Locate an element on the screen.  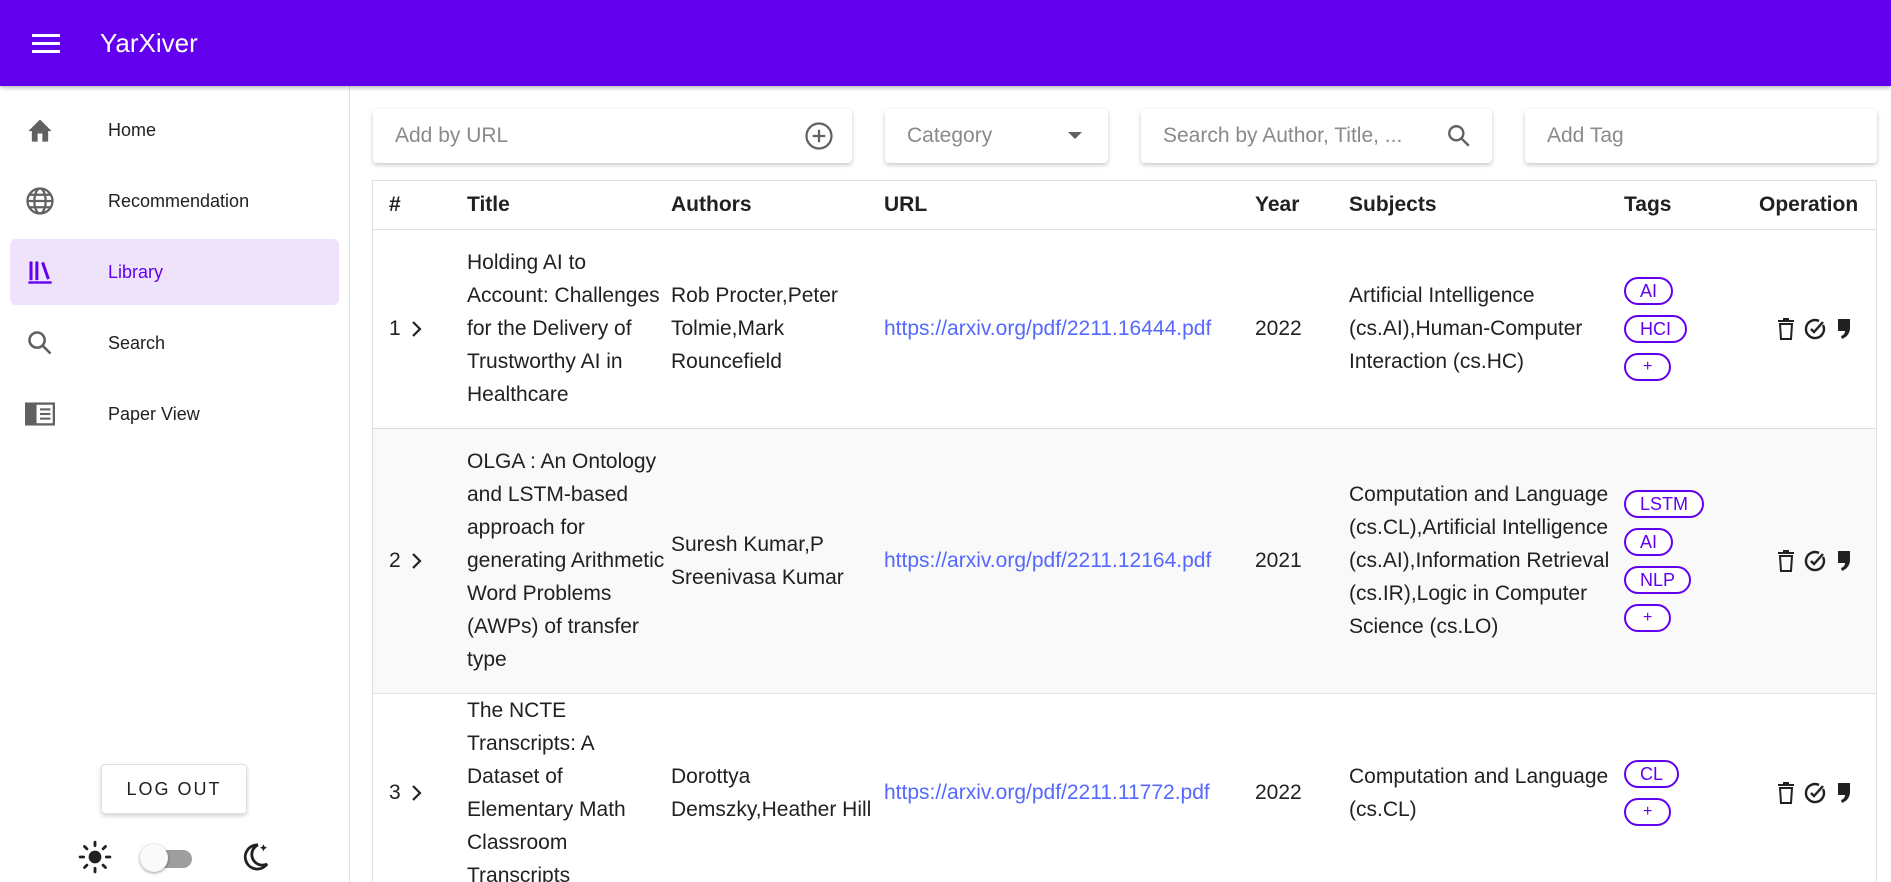
row-number: 1 is located at coordinates (392, 329).